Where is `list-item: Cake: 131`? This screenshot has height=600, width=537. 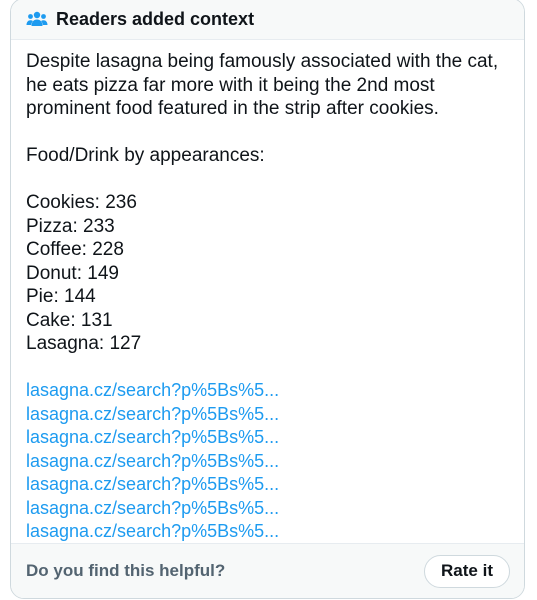
list-item: Cake: 131 is located at coordinates (69, 320).